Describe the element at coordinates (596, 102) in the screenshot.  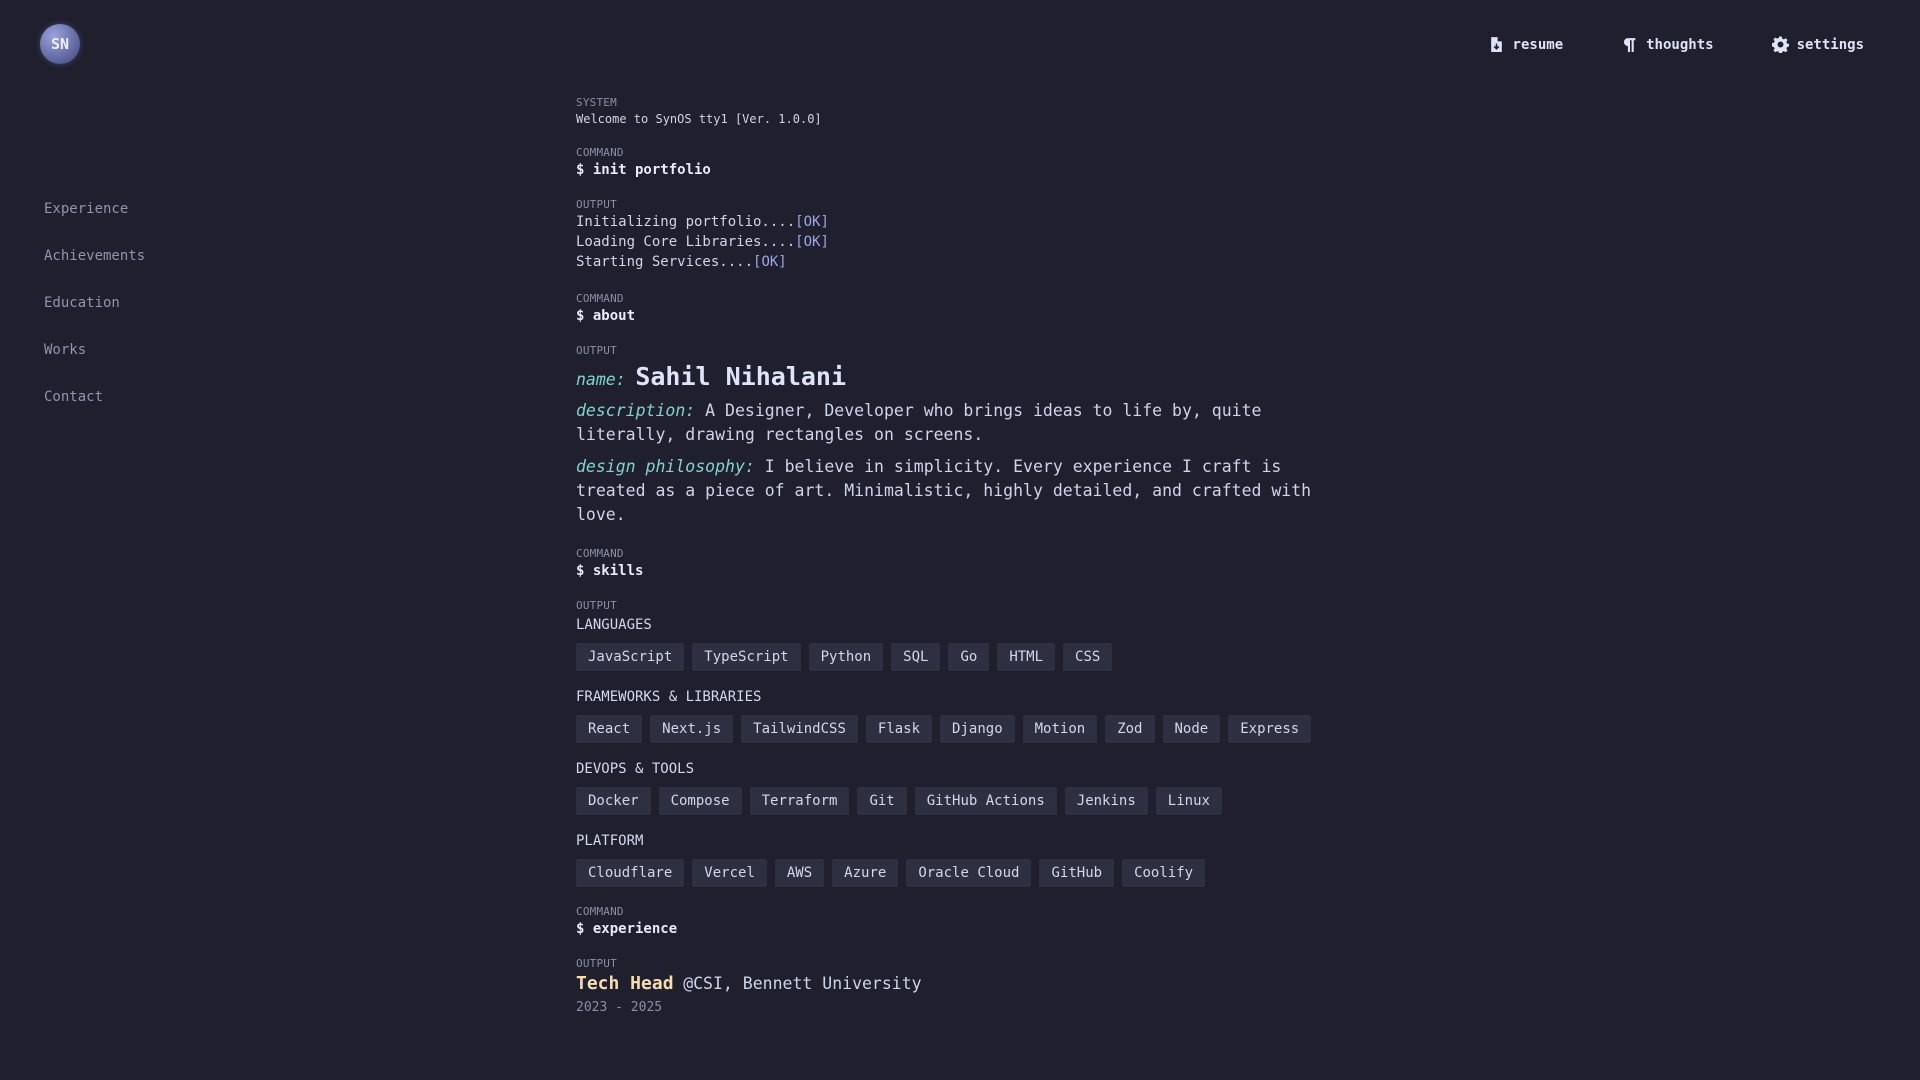
I see `system-tag: SYSTEM` at that location.